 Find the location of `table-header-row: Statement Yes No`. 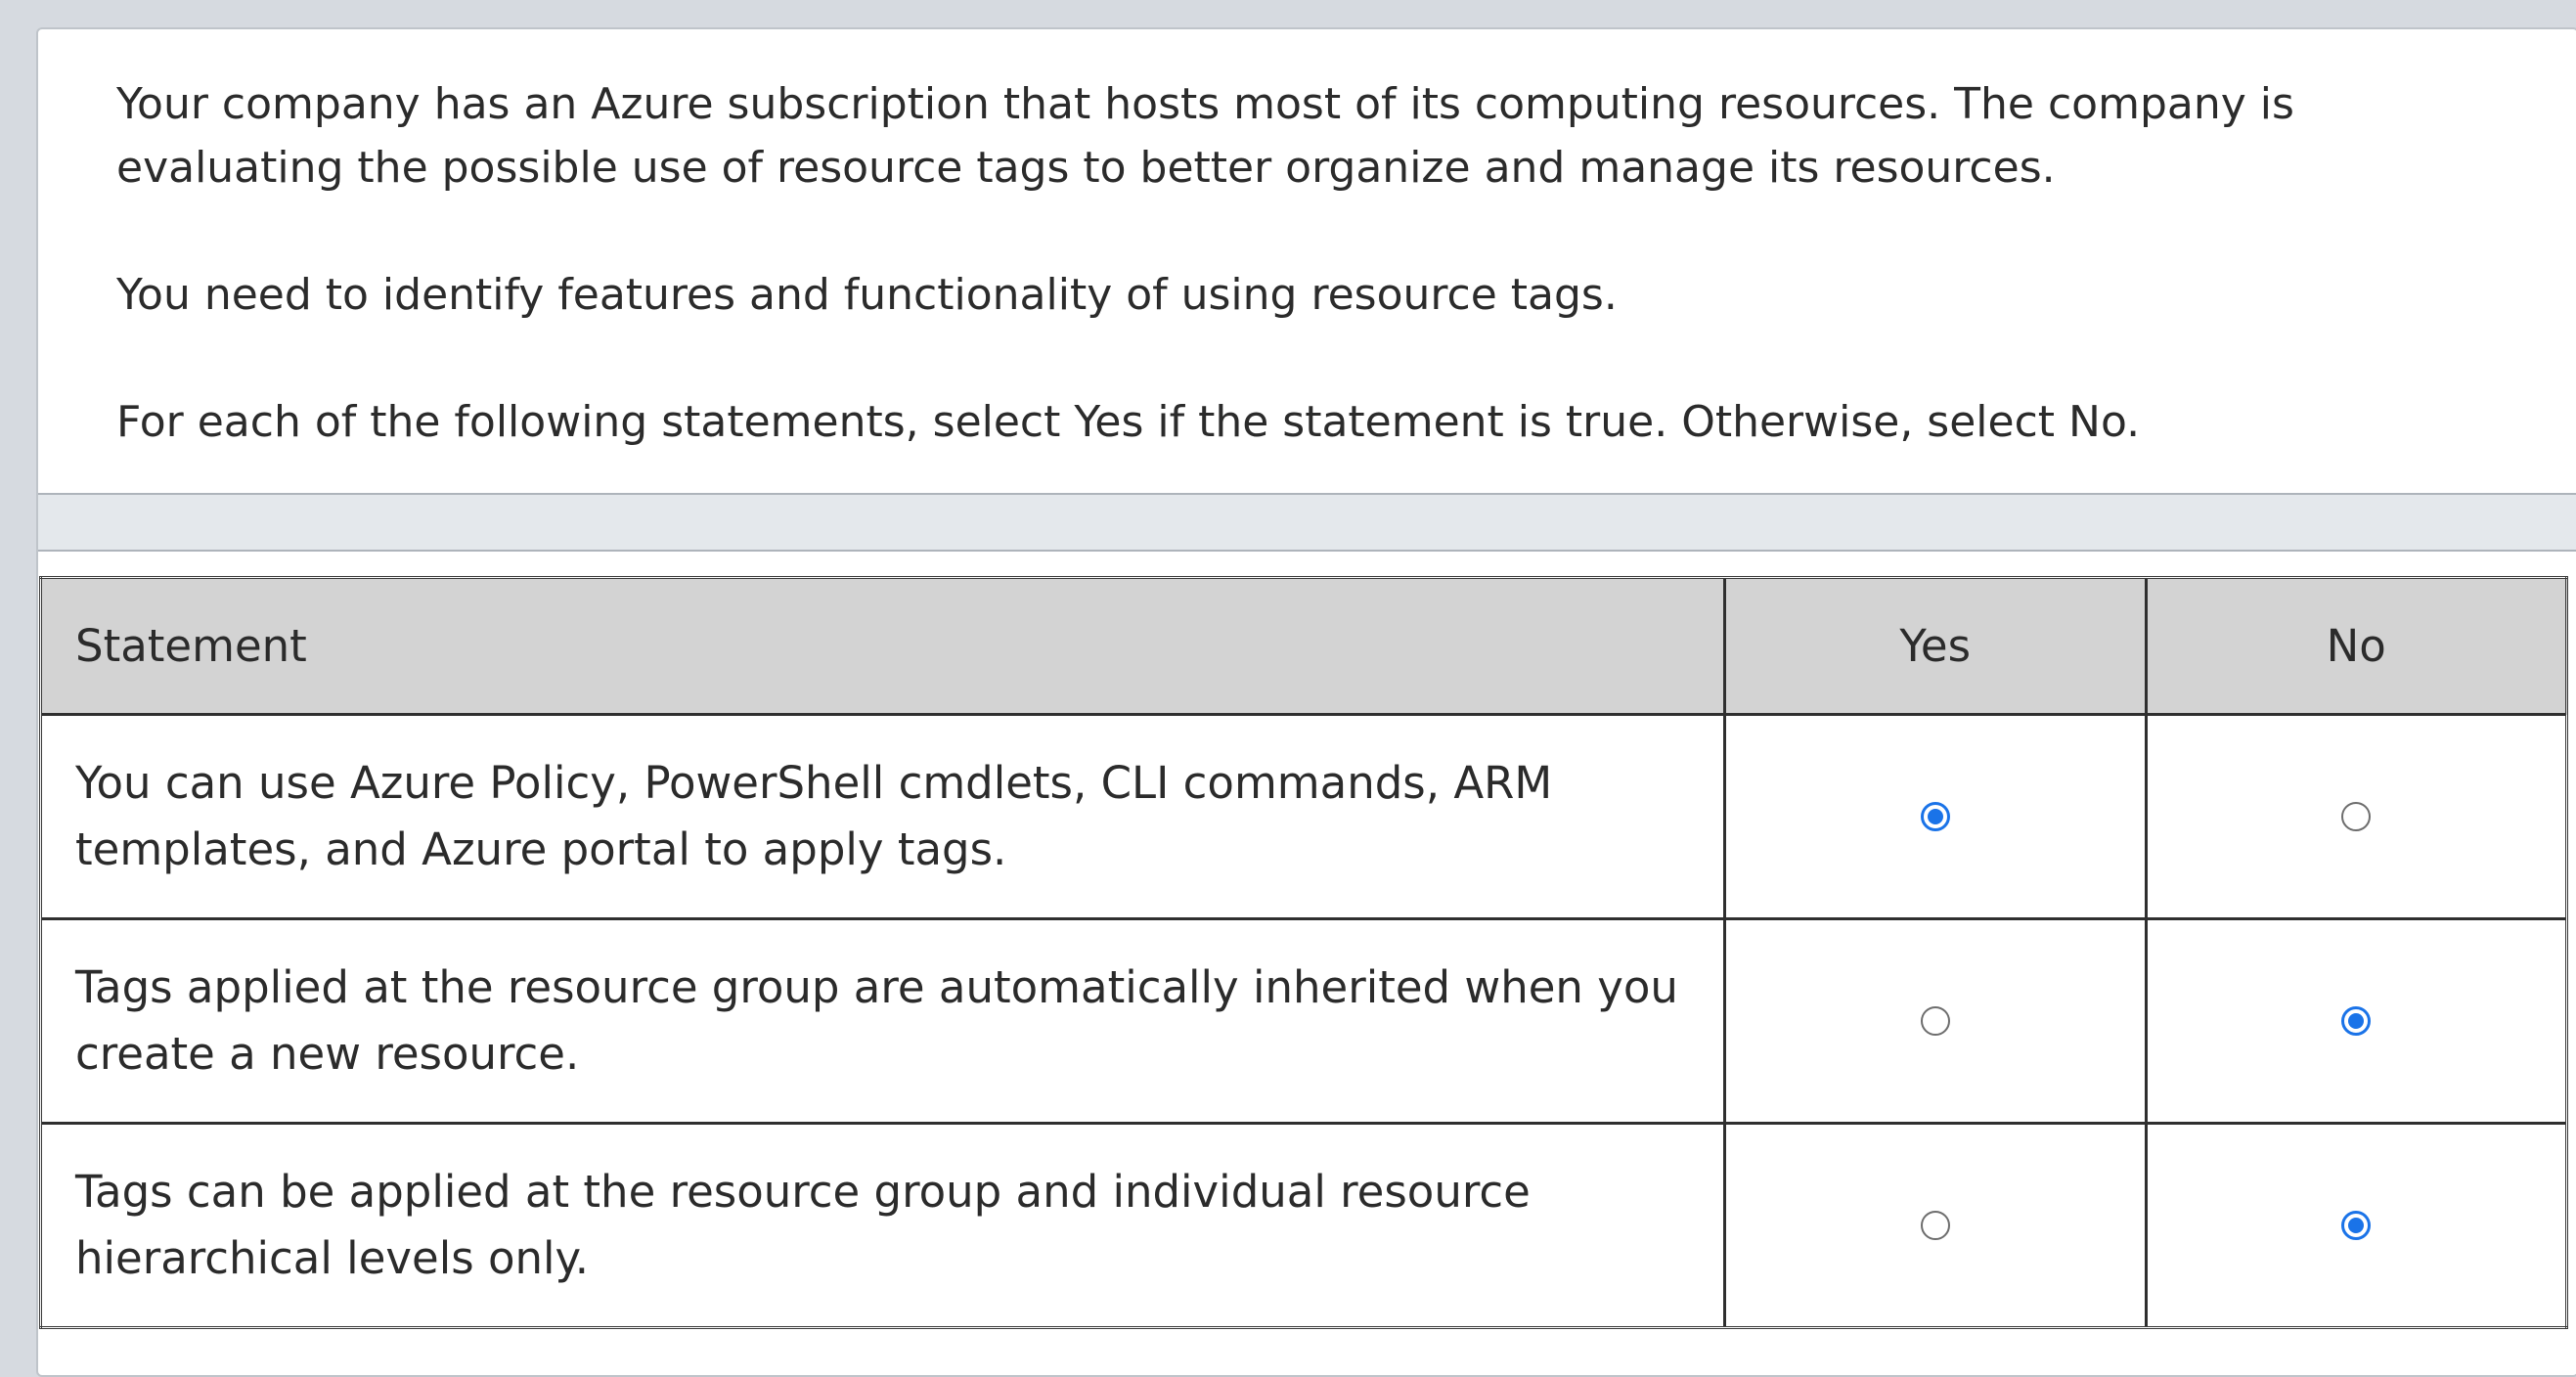

table-header-row: Statement Yes No is located at coordinates (1303, 646).